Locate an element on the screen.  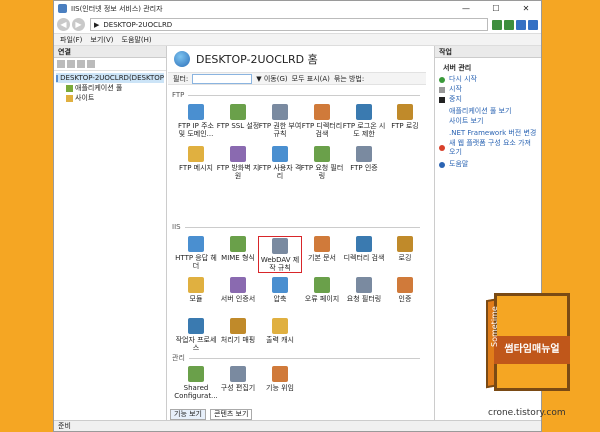
back-button: ◀ is located at coordinates (63, 24).